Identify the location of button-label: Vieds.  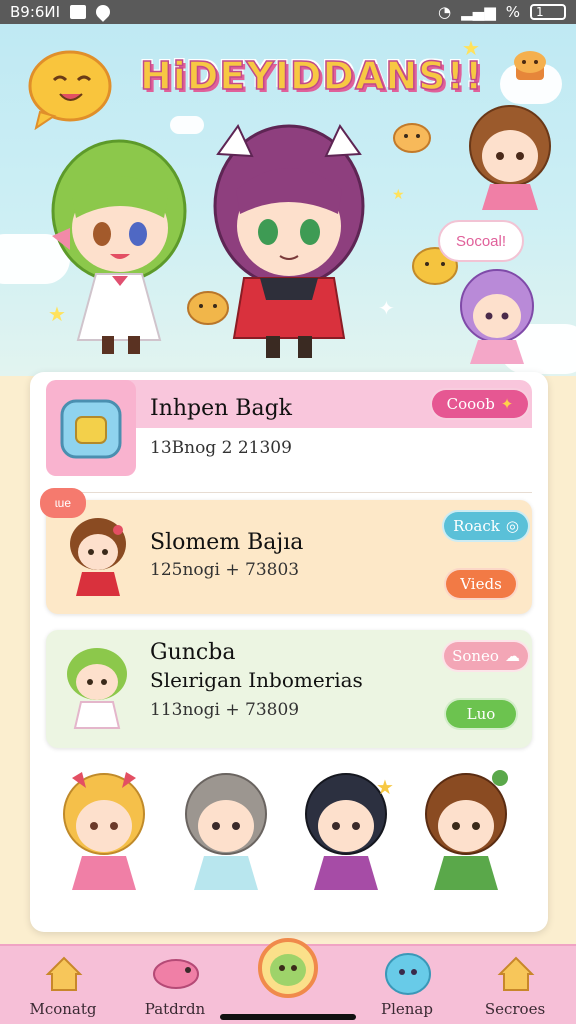
(481, 584).